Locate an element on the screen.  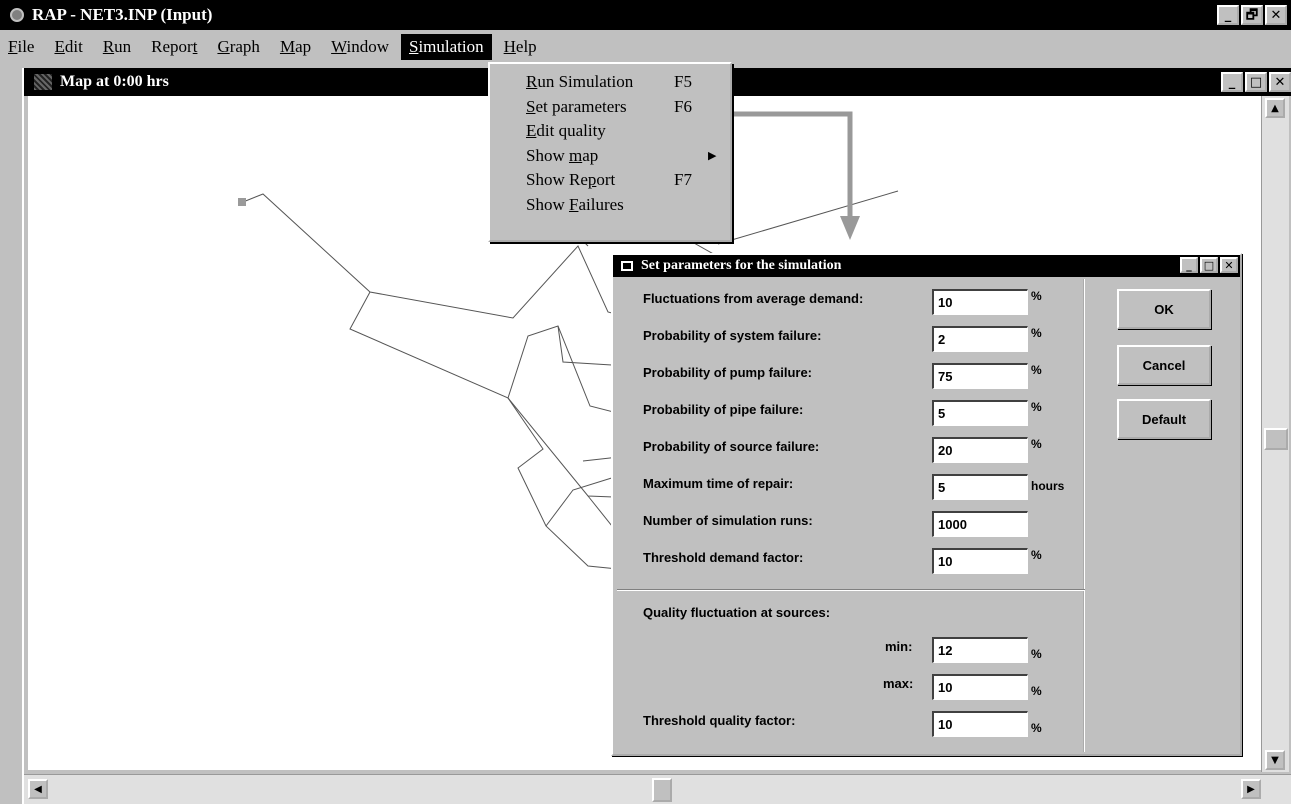
menu-report: Report is located at coordinates (174, 47).